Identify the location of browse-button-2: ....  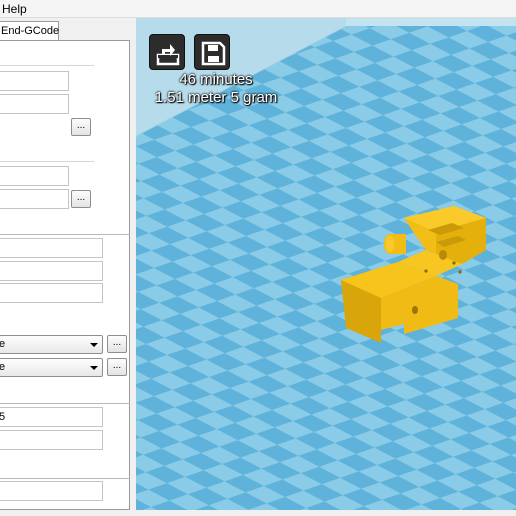
(81, 199).